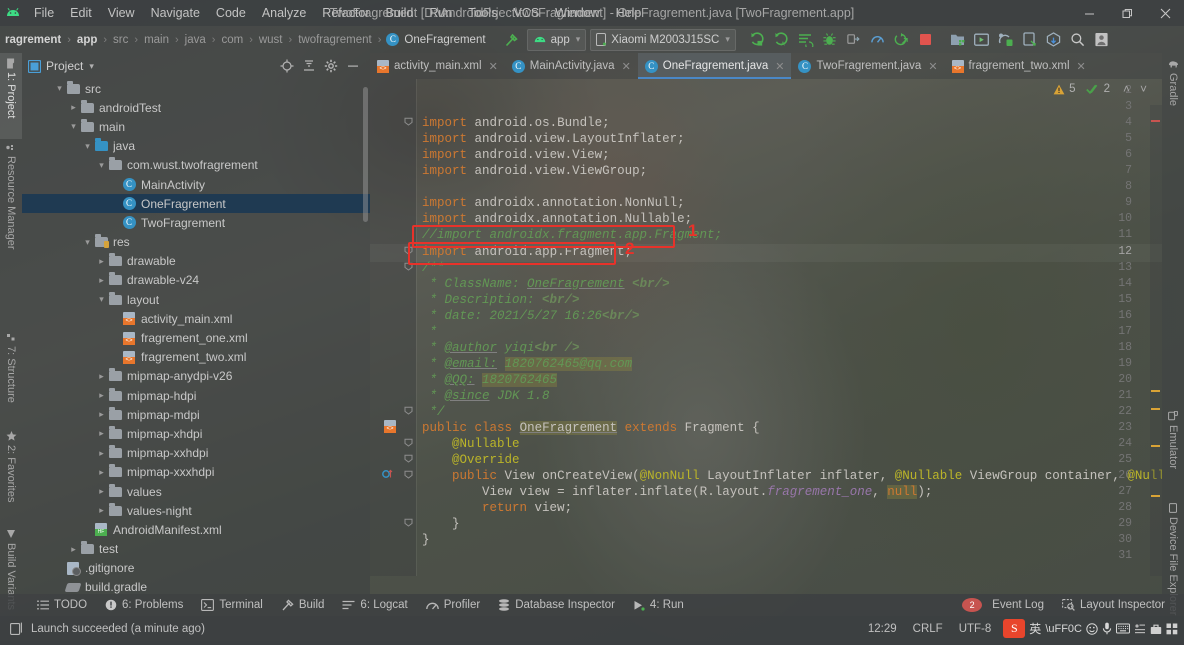 This screenshot has height=645, width=1184. Describe the element at coordinates (490, 379) in the screenshot. I see `code-line: * @QQ: 1820762465` at that location.